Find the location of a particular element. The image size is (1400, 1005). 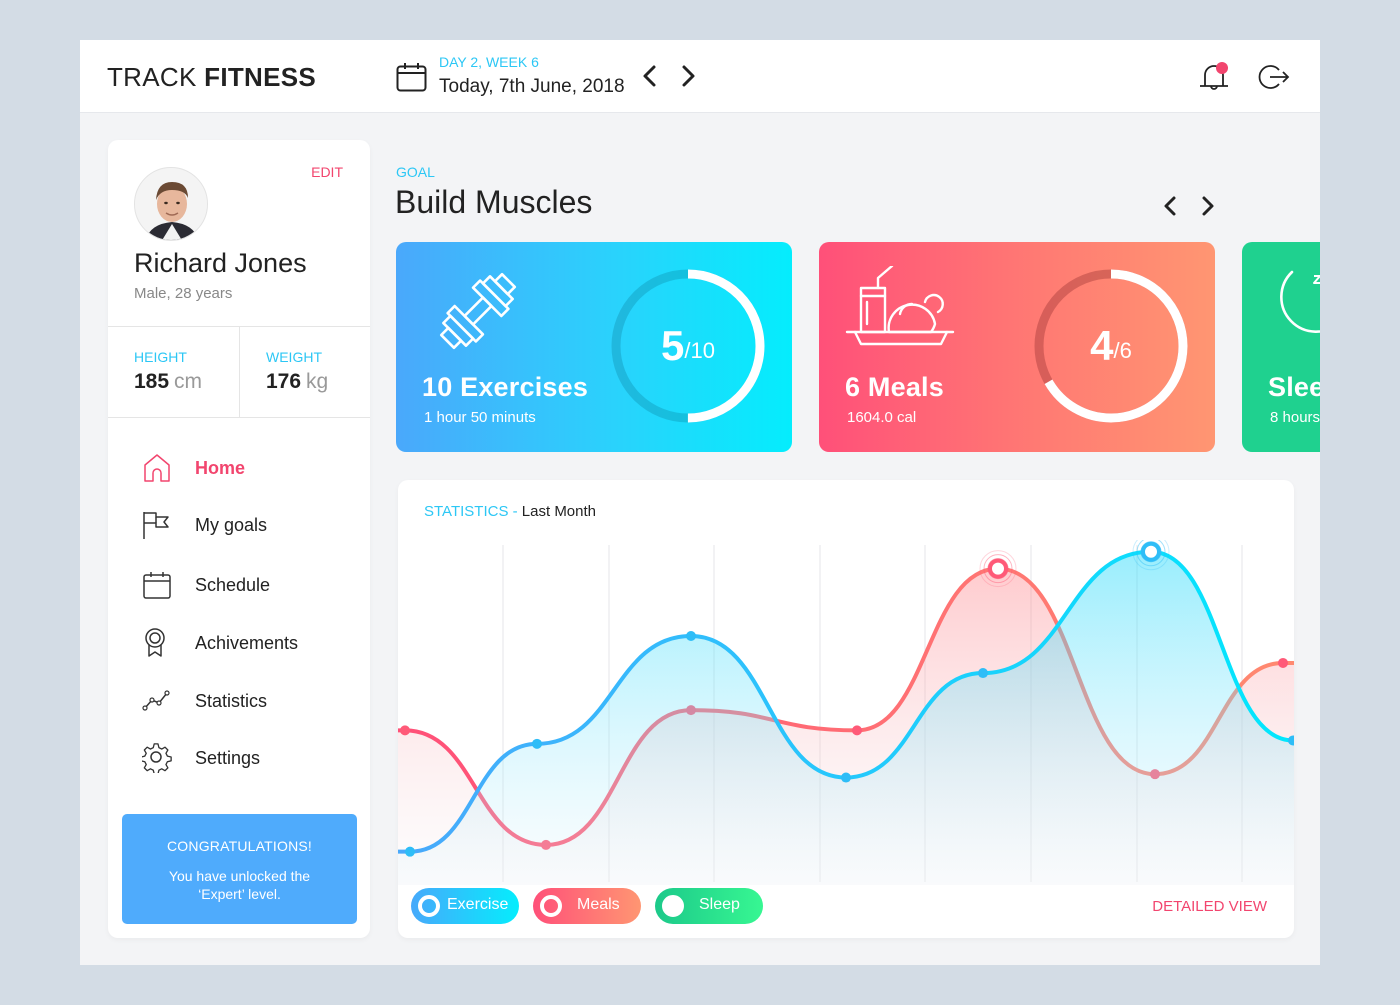

sidebar-item-statistics: Statistics is located at coordinates (247, 701).